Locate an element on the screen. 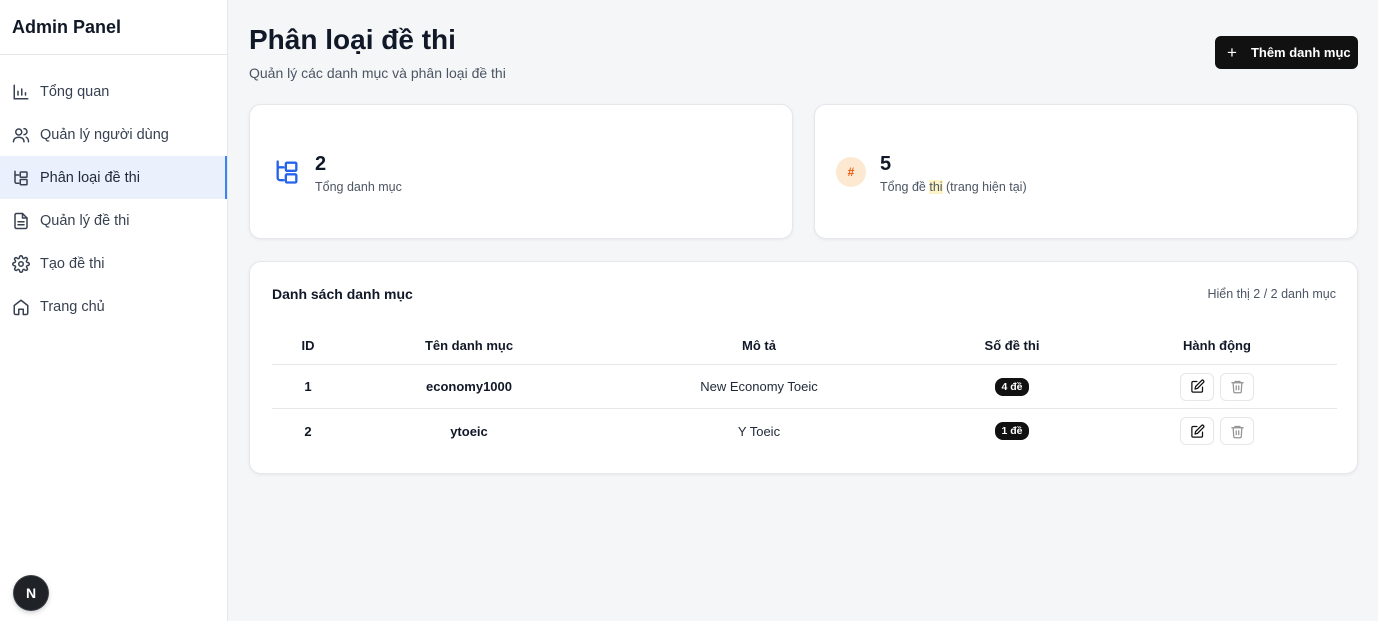  sidebar-item-label: Tổng quan is located at coordinates (75, 91).